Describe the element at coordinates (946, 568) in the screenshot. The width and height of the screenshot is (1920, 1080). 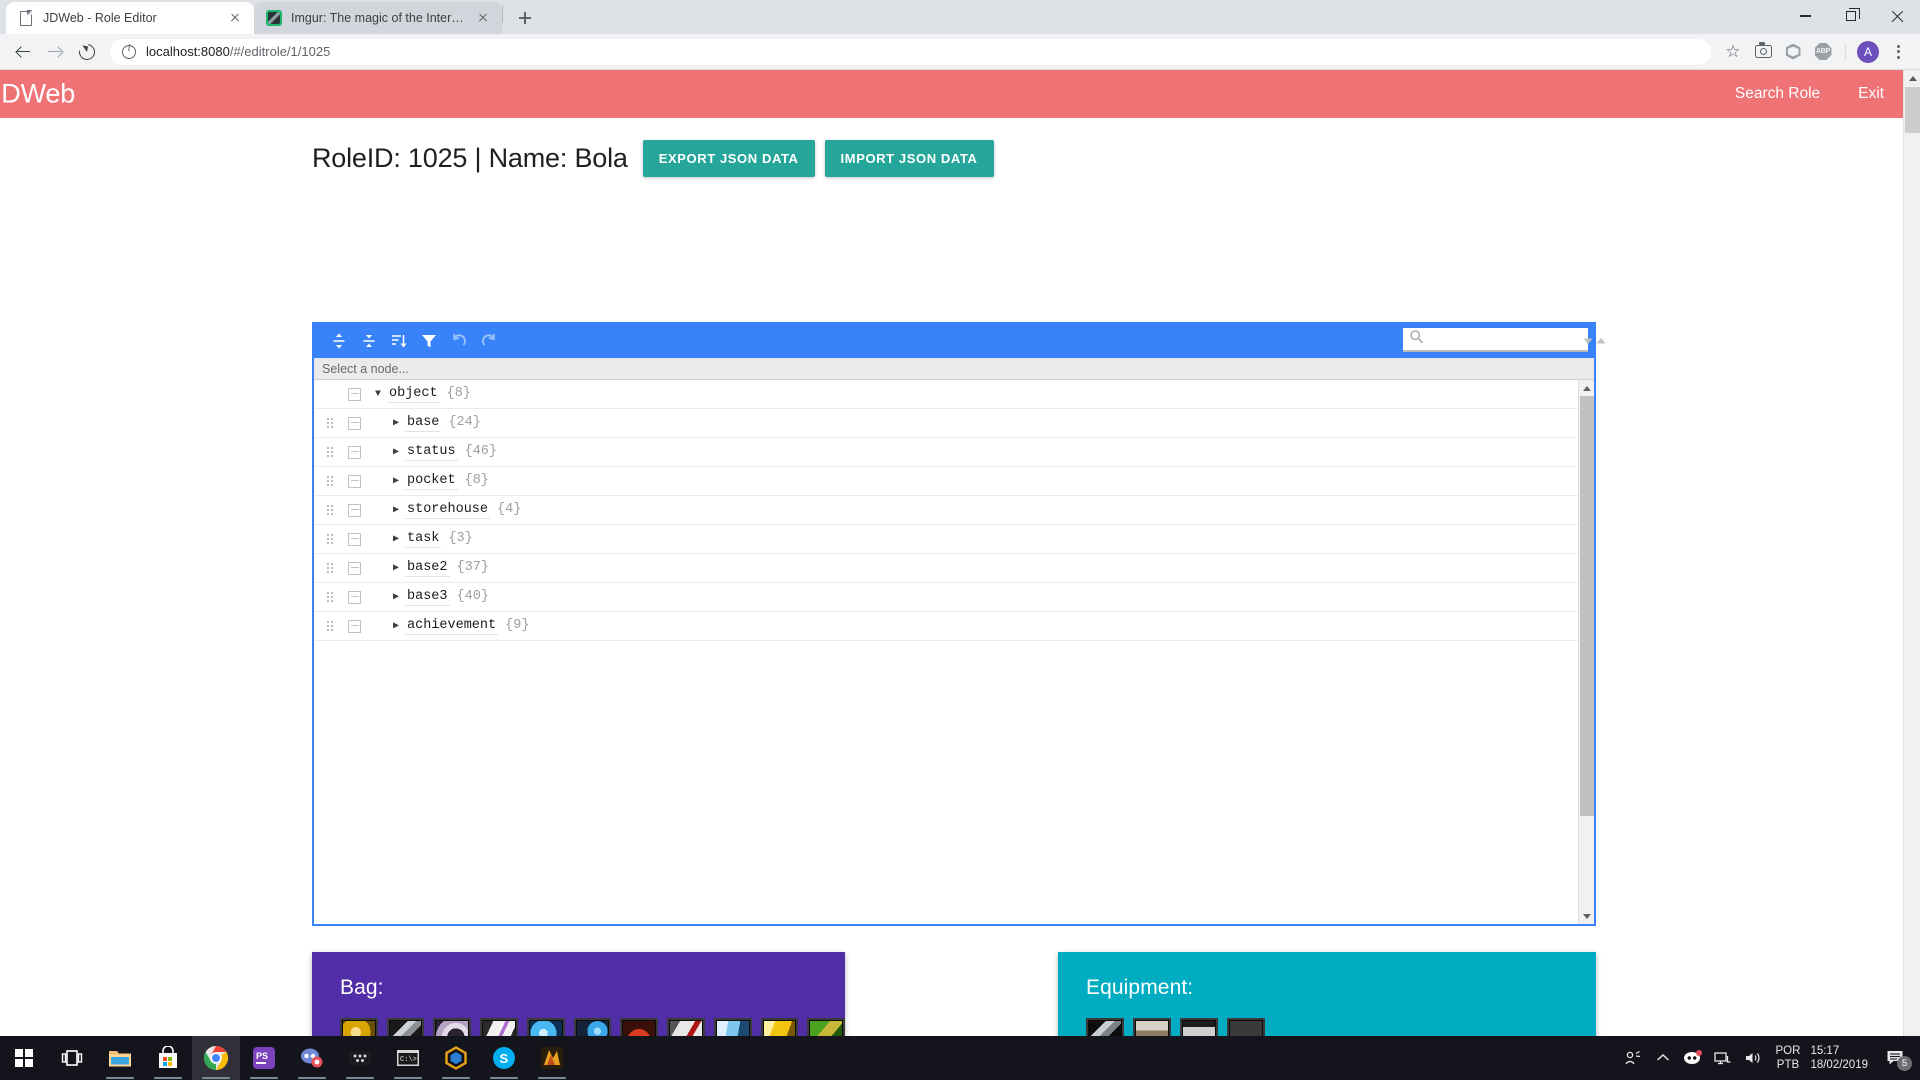
I see `tree-row: ▶ base2 {37}` at that location.